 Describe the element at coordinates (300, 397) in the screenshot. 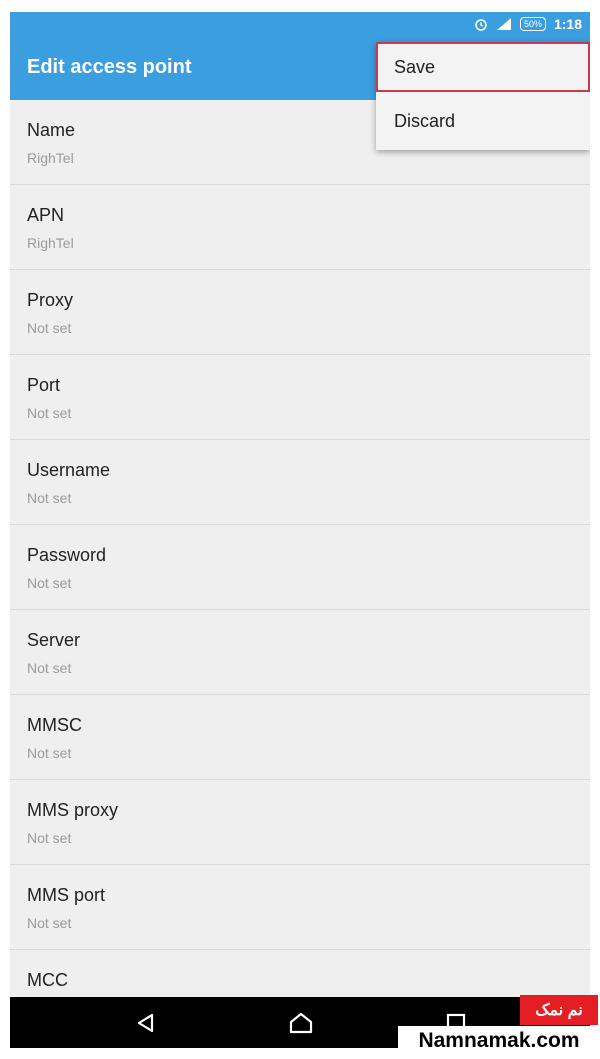

I see `setting-port: Port Not set` at that location.